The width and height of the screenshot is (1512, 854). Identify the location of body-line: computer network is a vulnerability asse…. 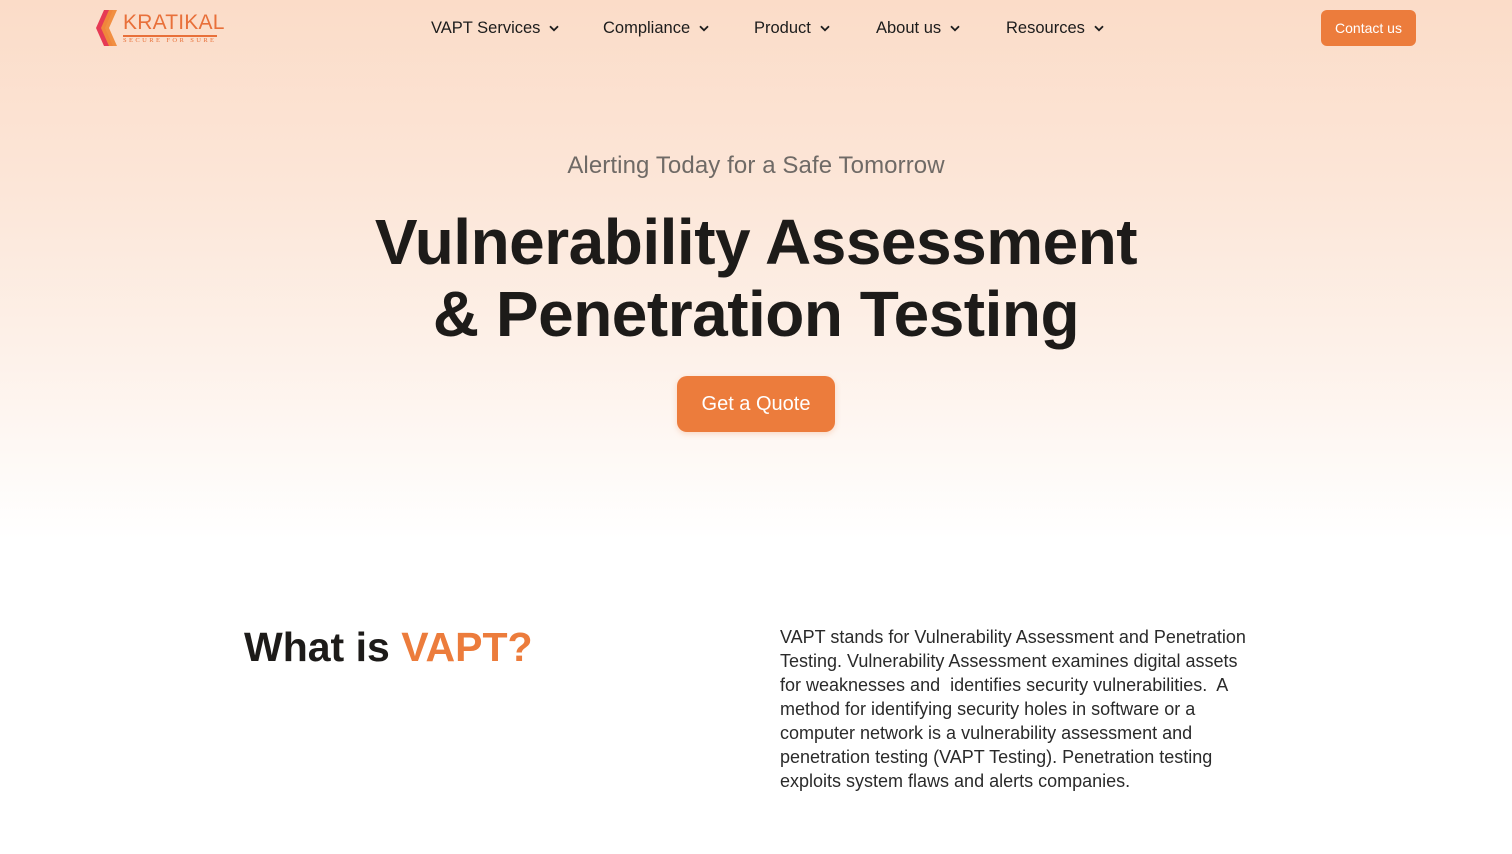
(986, 733).